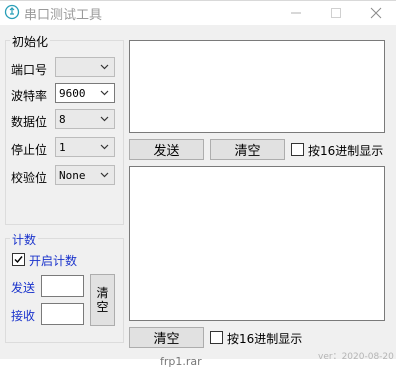 The width and height of the screenshot is (396, 368). Describe the element at coordinates (72, 175) in the screenshot. I see `parity-value: None` at that location.